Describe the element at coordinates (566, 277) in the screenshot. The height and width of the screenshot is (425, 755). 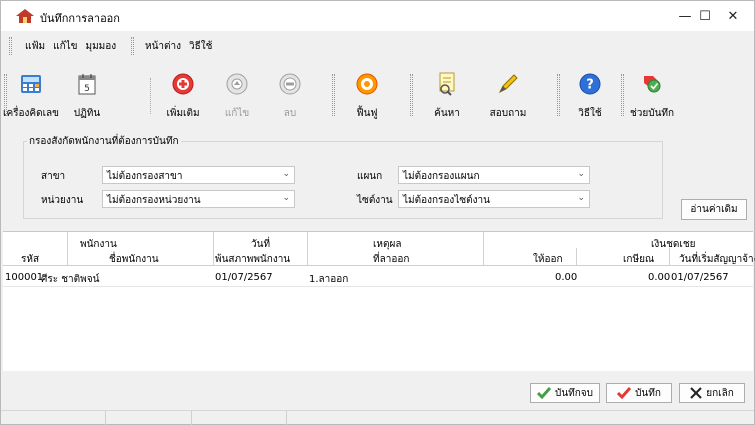
I see `cell-dismiss: 0.00` at that location.